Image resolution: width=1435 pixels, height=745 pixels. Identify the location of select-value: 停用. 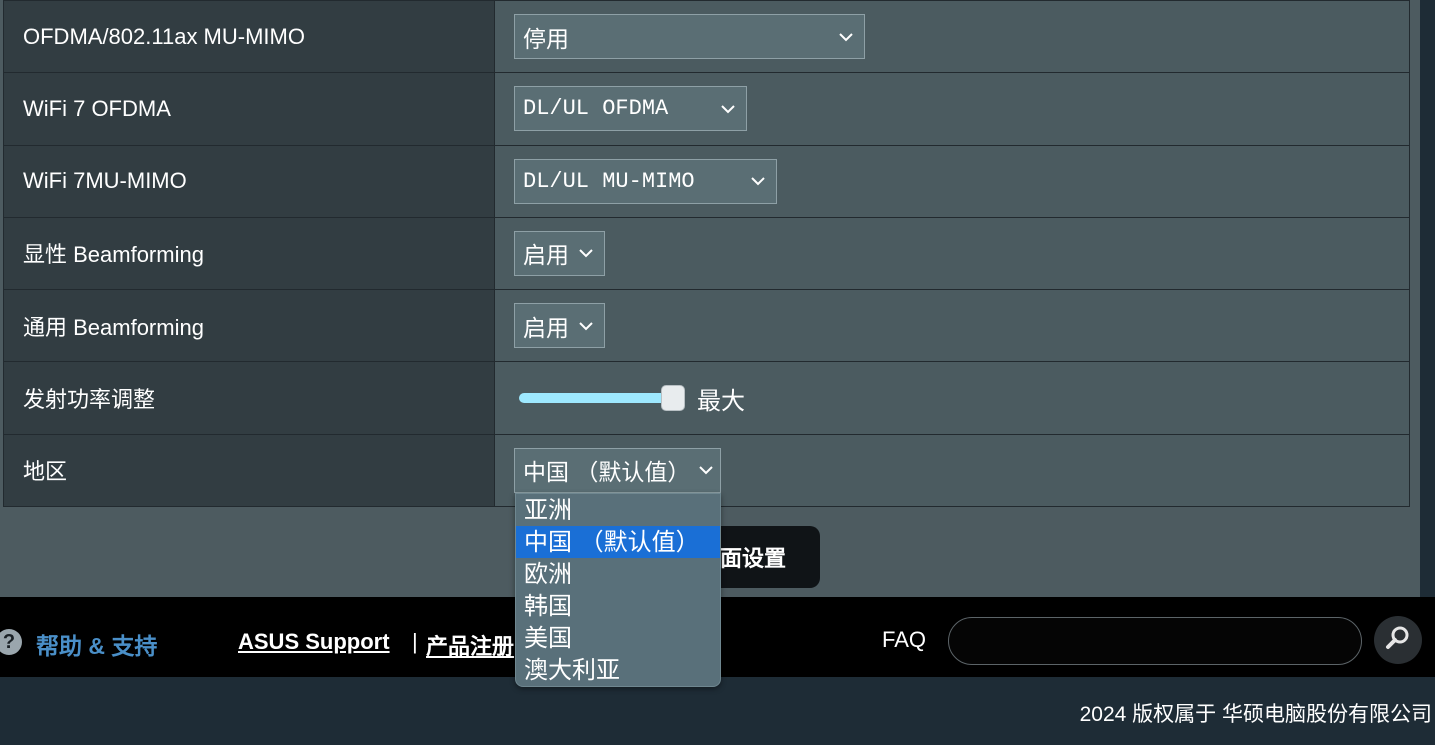
(546, 38).